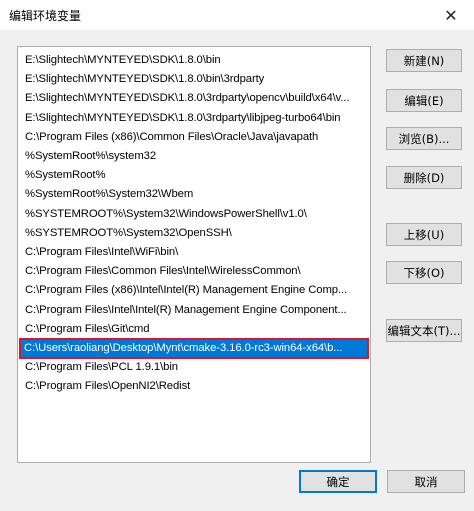  I want to click on title-bar: 编辑环境变量 ✕, so click(237, 15).